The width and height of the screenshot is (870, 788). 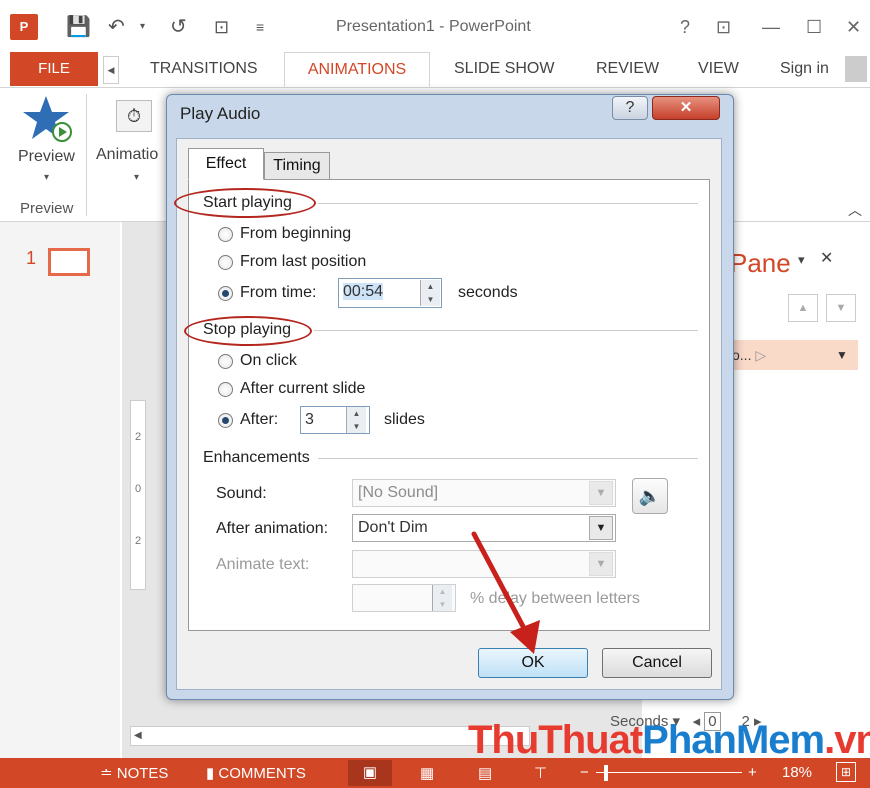 I want to click on delay-stepper: ▲ ▼, so click(x=442, y=598).